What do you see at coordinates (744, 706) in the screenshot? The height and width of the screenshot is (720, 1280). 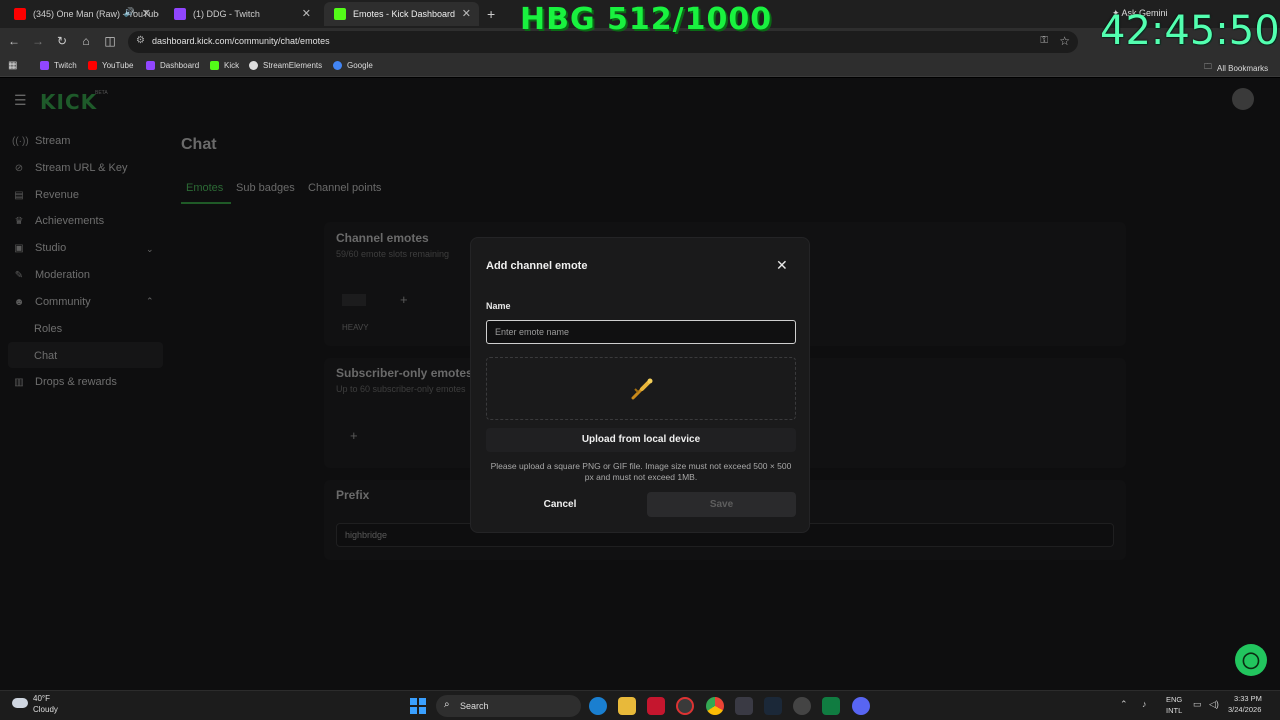 I see `app-icon` at bounding box center [744, 706].